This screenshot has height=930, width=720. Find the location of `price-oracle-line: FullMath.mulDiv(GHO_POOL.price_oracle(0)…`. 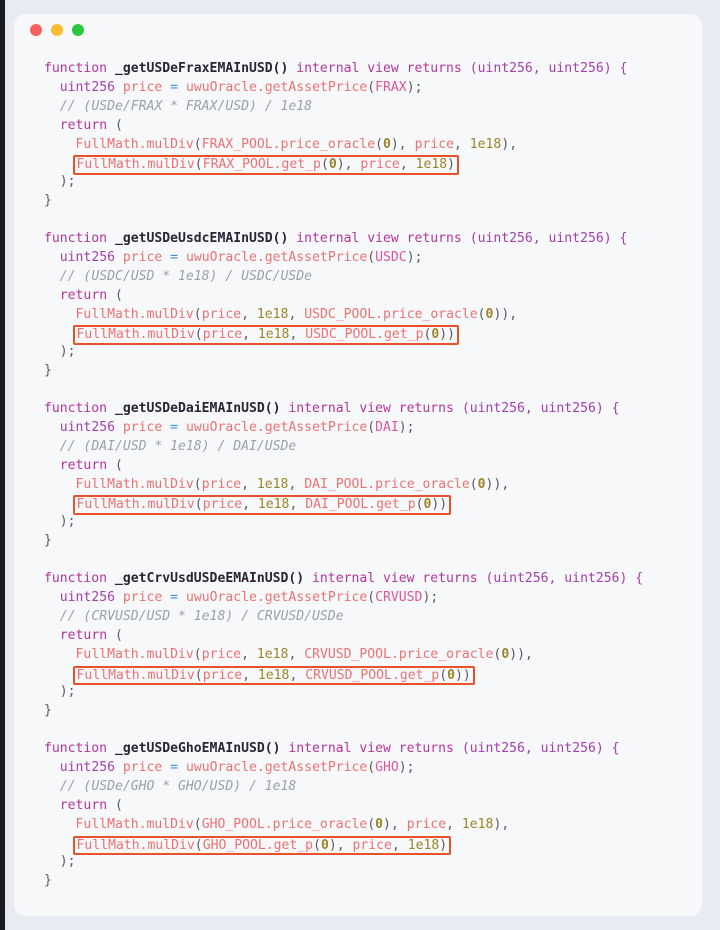

price-oracle-line: FullMath.mulDiv(GHO_POOL.price_oracle(0)… is located at coordinates (373, 825).